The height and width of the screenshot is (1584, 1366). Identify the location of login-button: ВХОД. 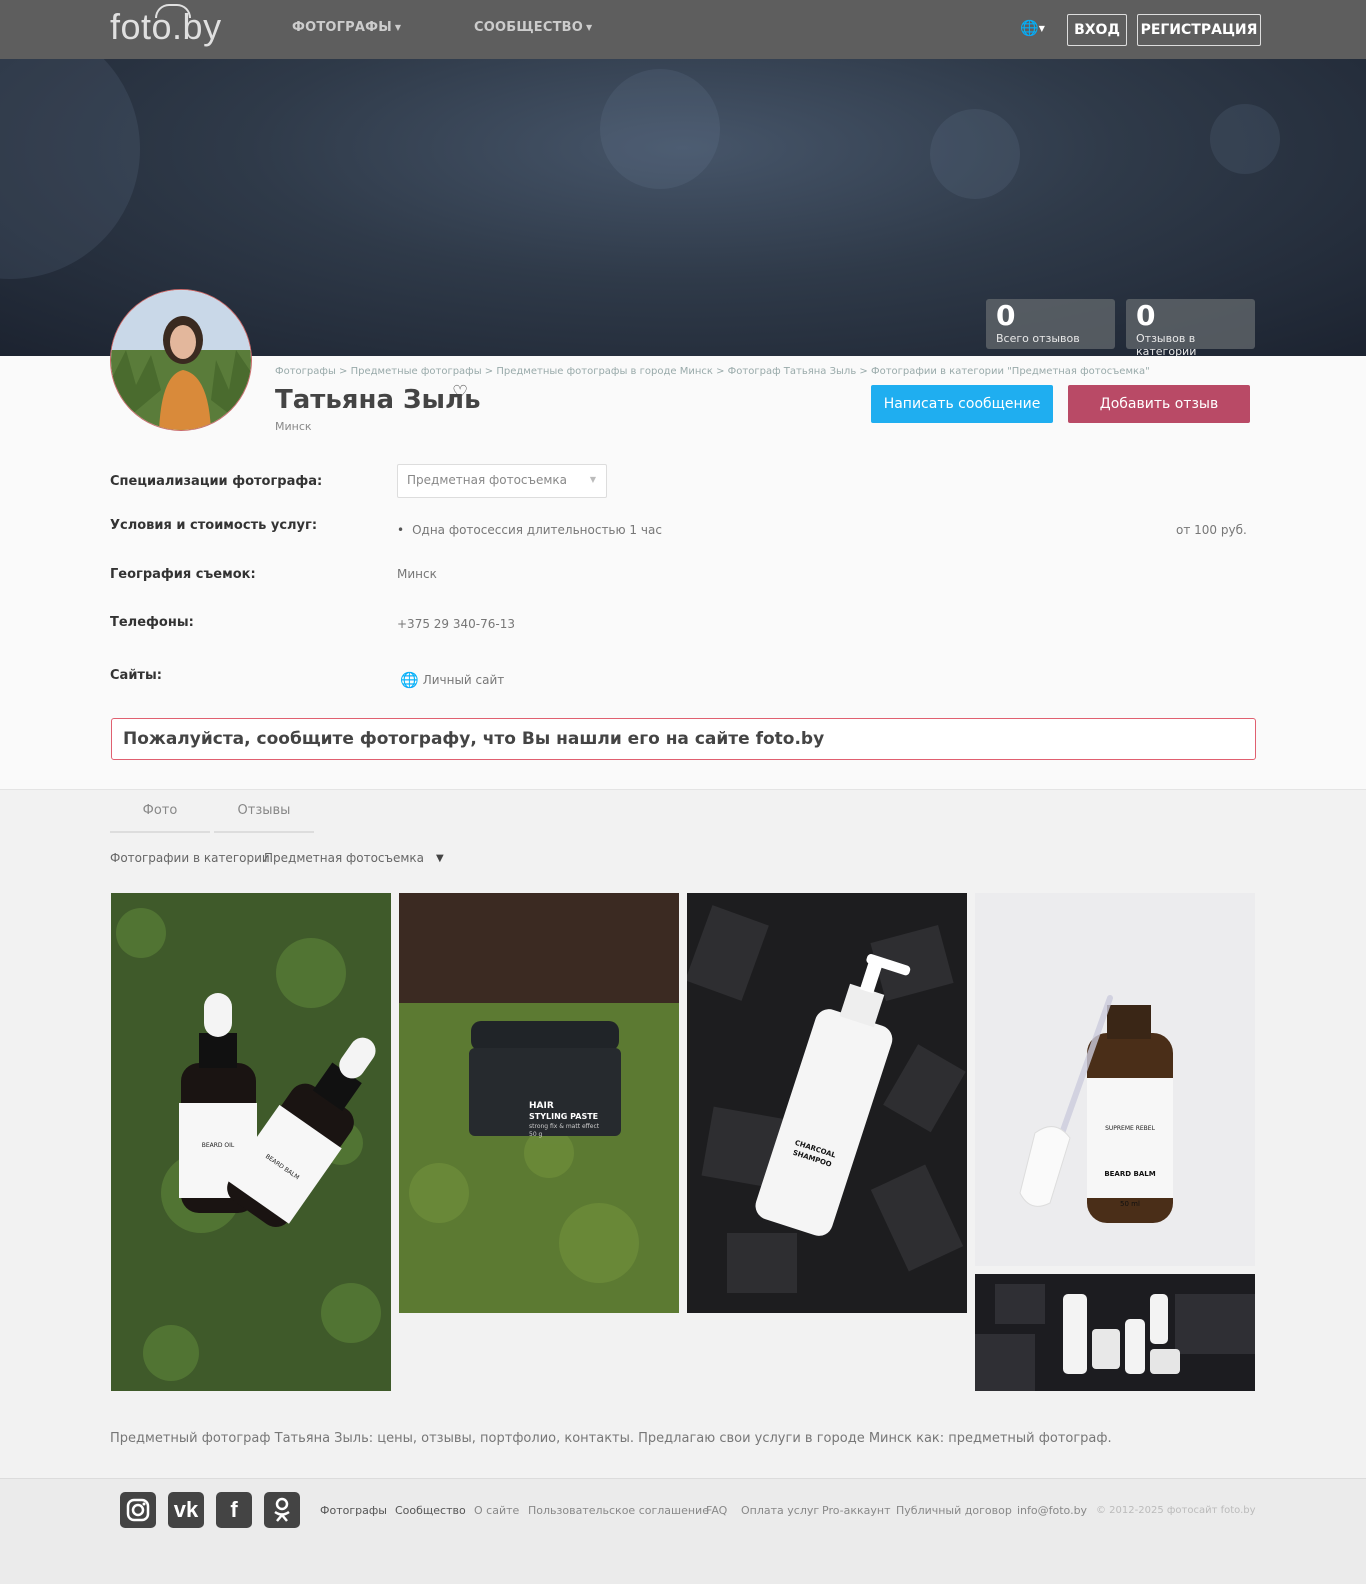
(1097, 30).